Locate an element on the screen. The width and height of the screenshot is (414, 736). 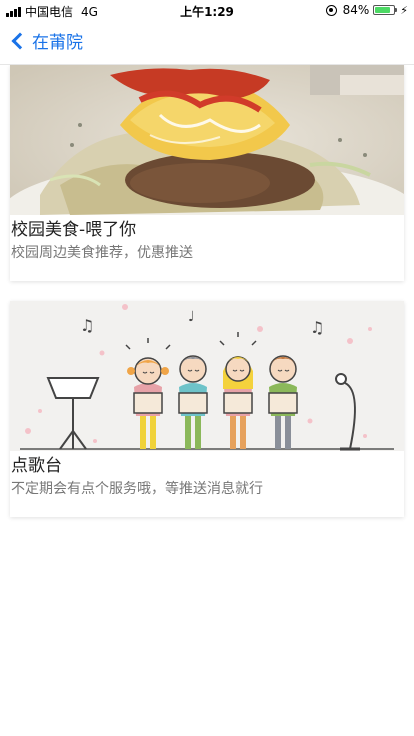
card-description: 校园周边美食推荐，优惠推送 is located at coordinates (102, 253).